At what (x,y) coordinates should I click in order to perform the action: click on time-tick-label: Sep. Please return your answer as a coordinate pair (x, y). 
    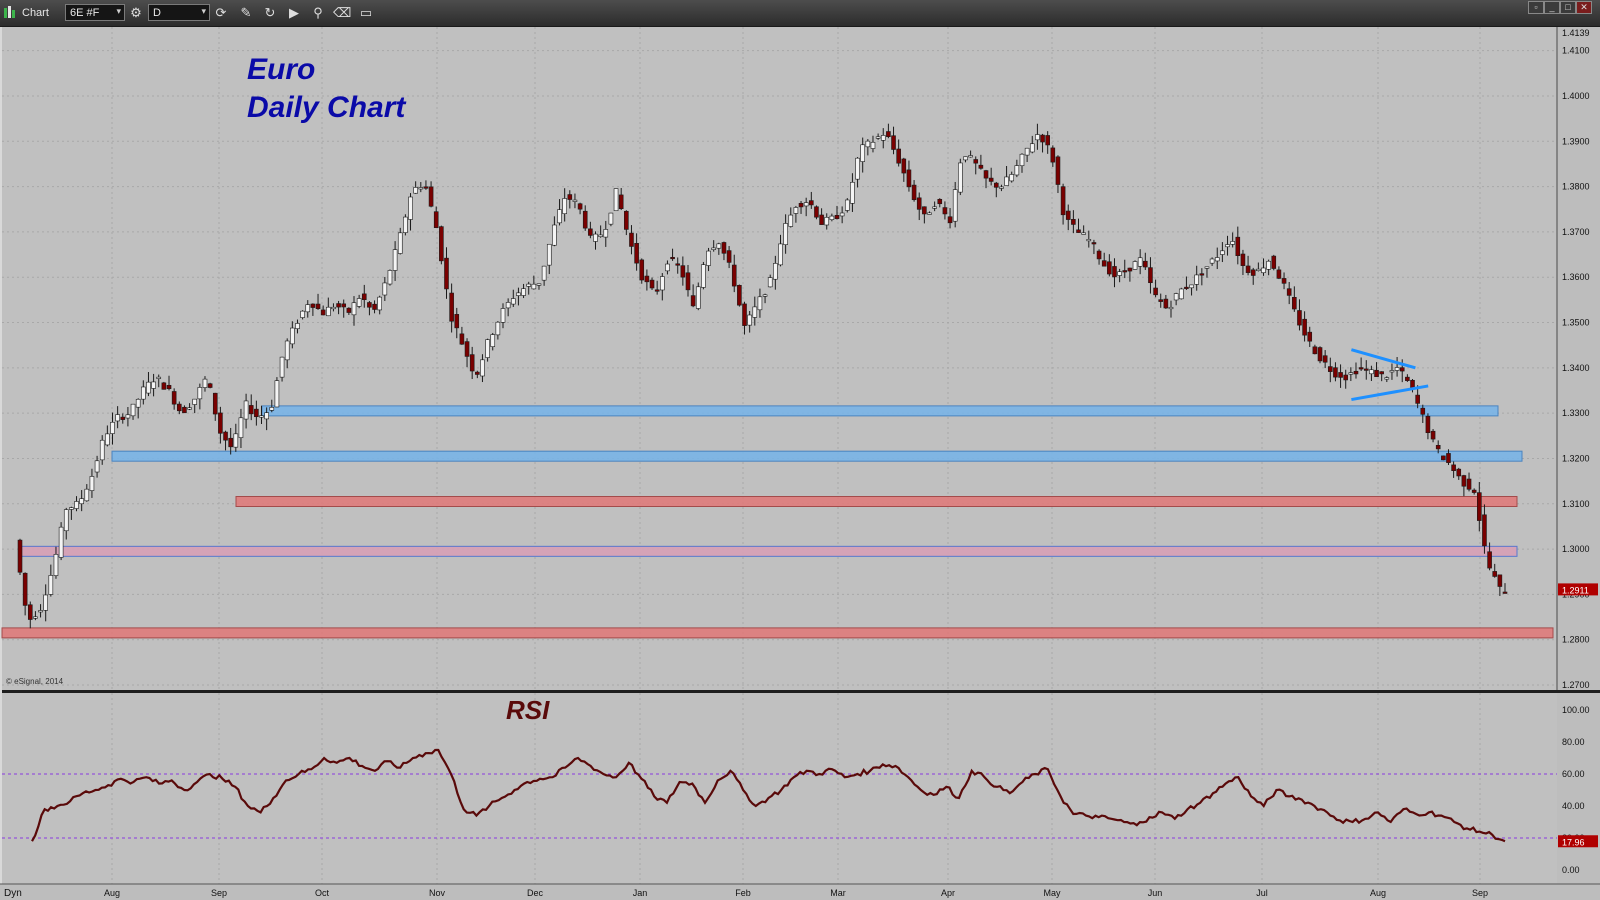
    Looking at the image, I should click on (219, 893).